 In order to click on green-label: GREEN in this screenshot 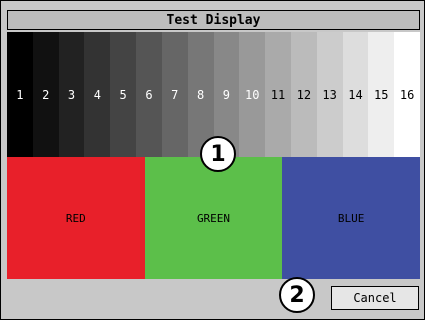, I will do `click(213, 218)`.